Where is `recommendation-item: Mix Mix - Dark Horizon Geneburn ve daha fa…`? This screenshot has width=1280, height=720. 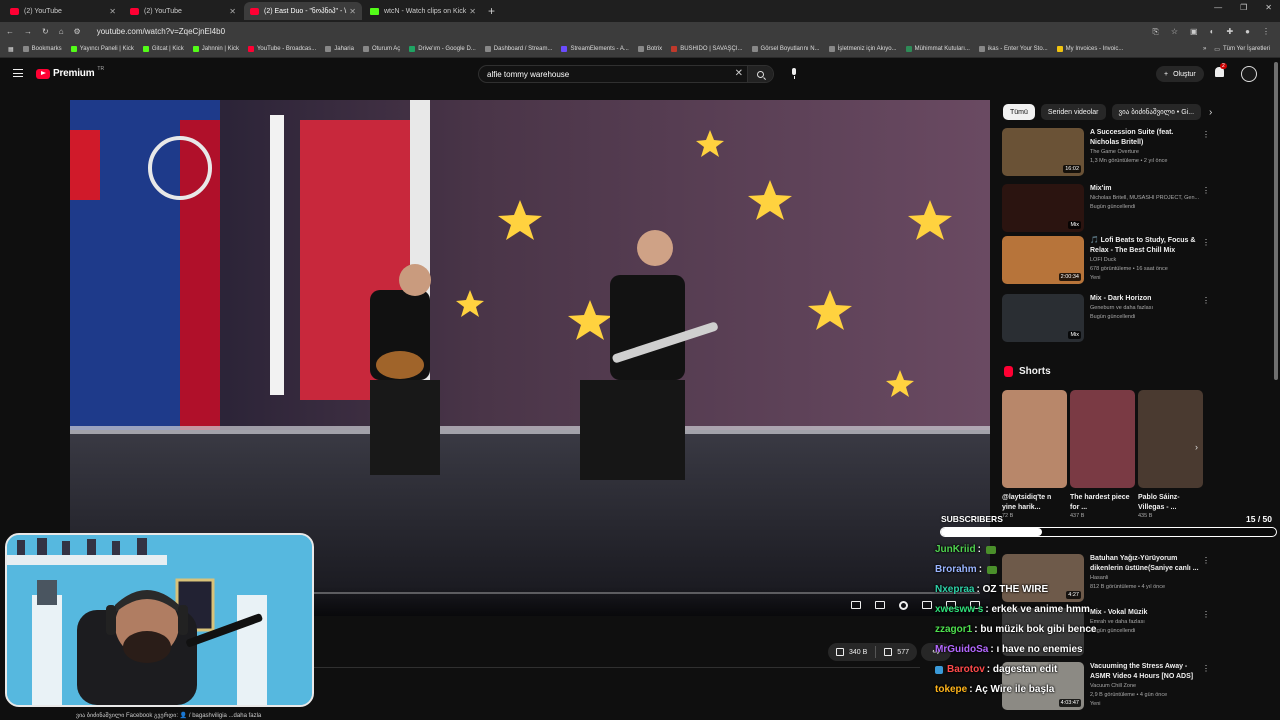 recommendation-item: Mix Mix - Dark Horizon Geneburn ve daha fa… is located at coordinates (1107, 319).